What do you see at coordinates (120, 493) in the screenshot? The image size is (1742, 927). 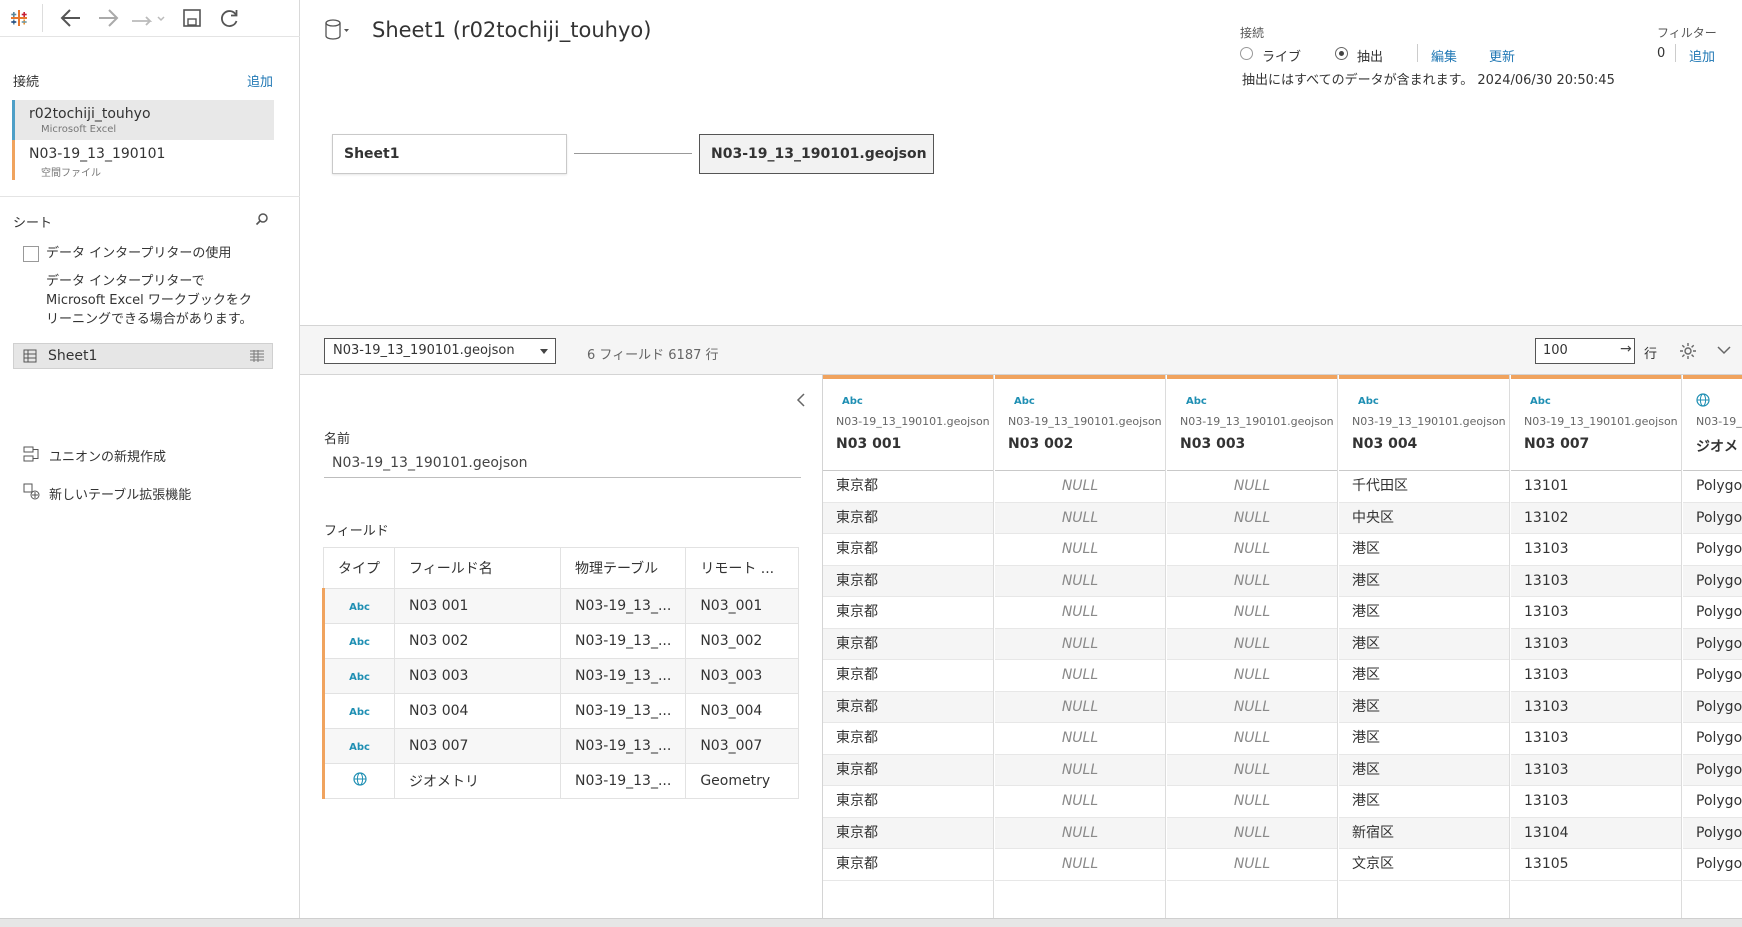 I see `new-table-extension-link: 新しいテーブル拡張機能` at bounding box center [120, 493].